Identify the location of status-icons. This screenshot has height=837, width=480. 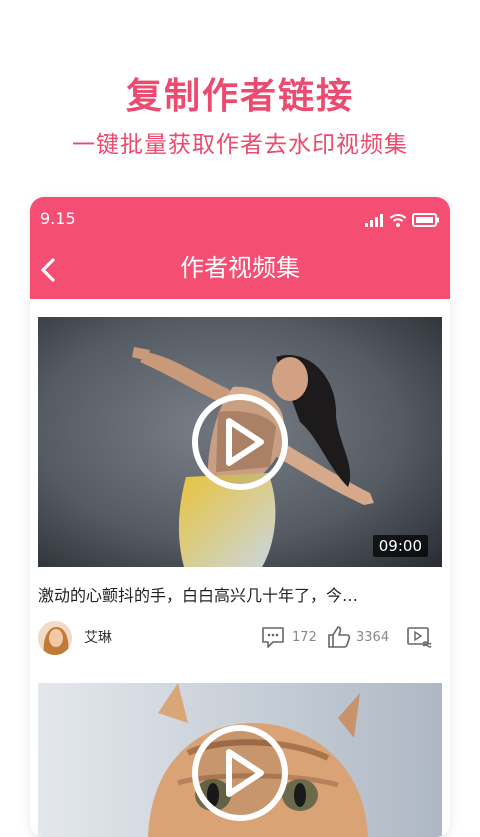
(402, 218).